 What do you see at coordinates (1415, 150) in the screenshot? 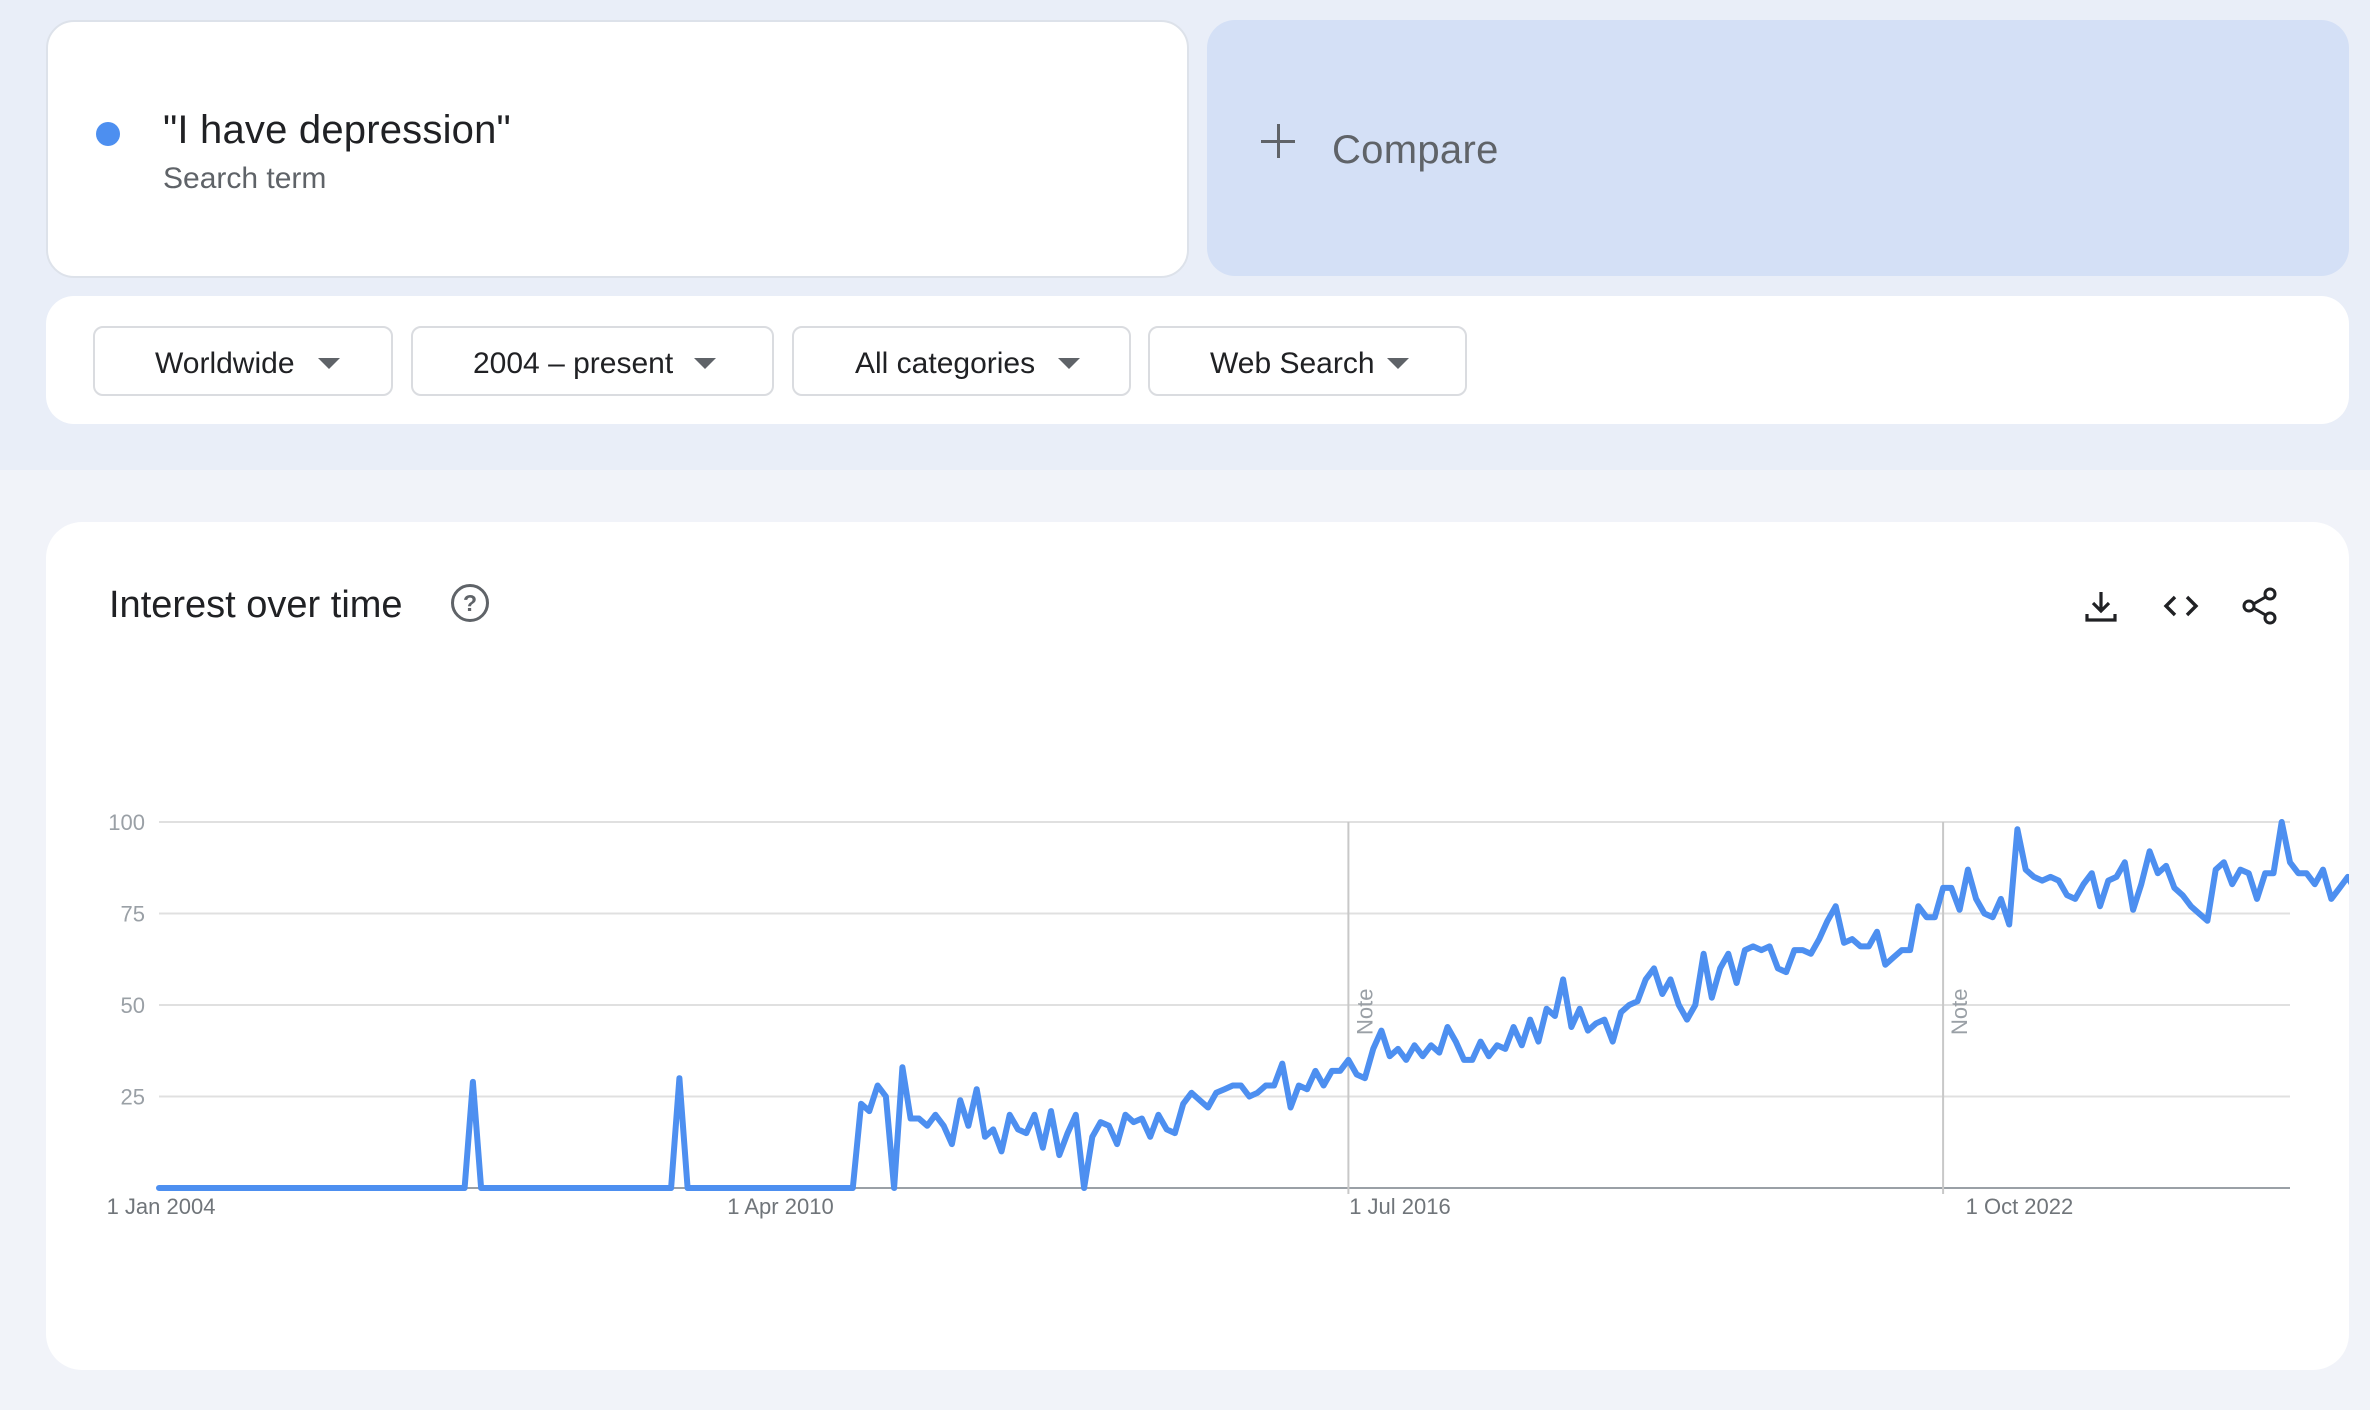
I see `compare-label: Compare` at bounding box center [1415, 150].